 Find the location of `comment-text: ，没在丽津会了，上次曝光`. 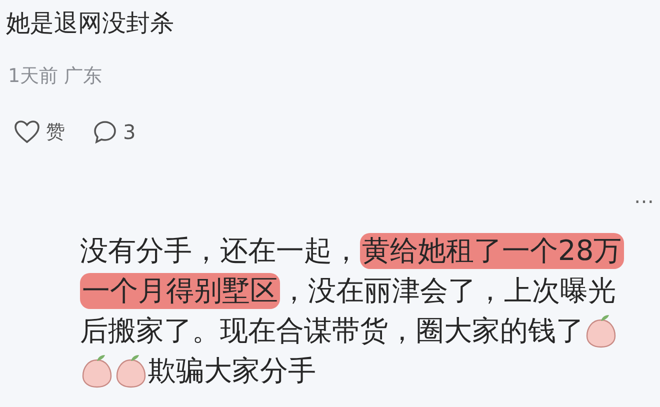

comment-text: ，没在丽津会了，上次曝光 is located at coordinates (448, 291).